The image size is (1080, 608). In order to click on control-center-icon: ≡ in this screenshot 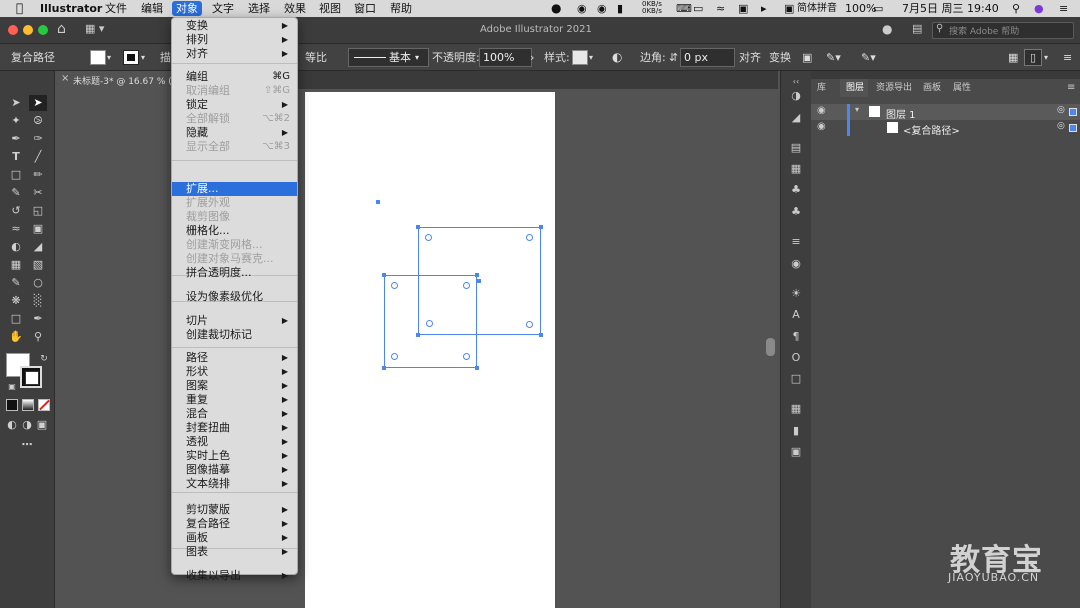, I will do `click(1063, 8)`.